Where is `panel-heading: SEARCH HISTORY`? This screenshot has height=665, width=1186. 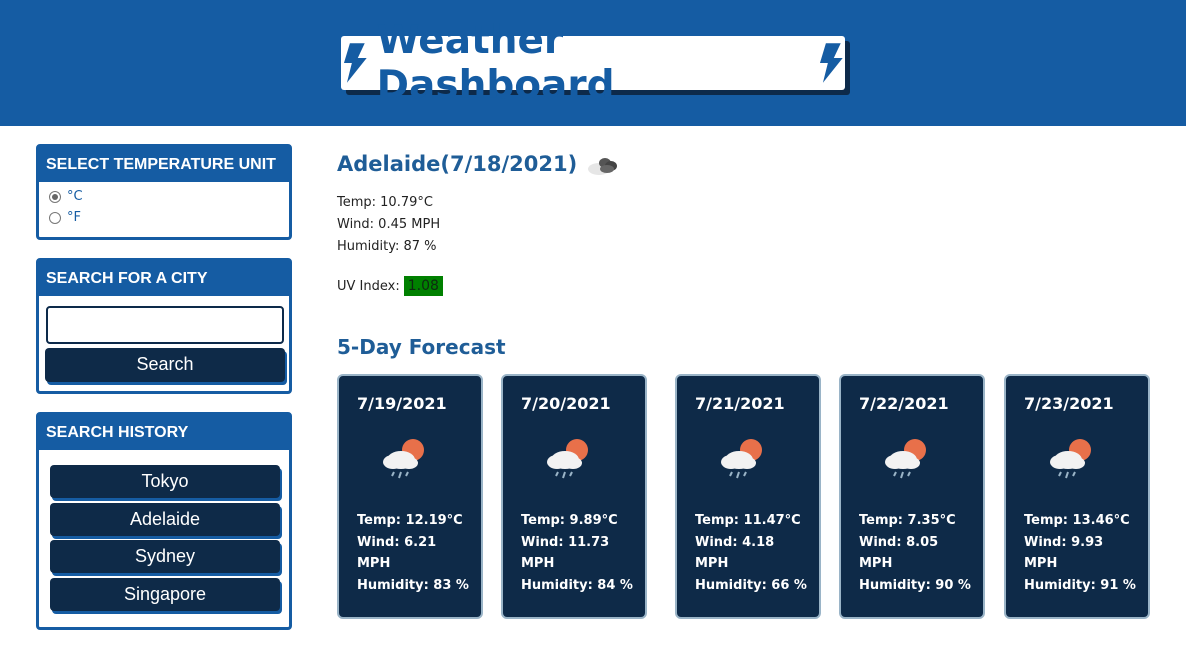 panel-heading: SEARCH HISTORY is located at coordinates (164, 432).